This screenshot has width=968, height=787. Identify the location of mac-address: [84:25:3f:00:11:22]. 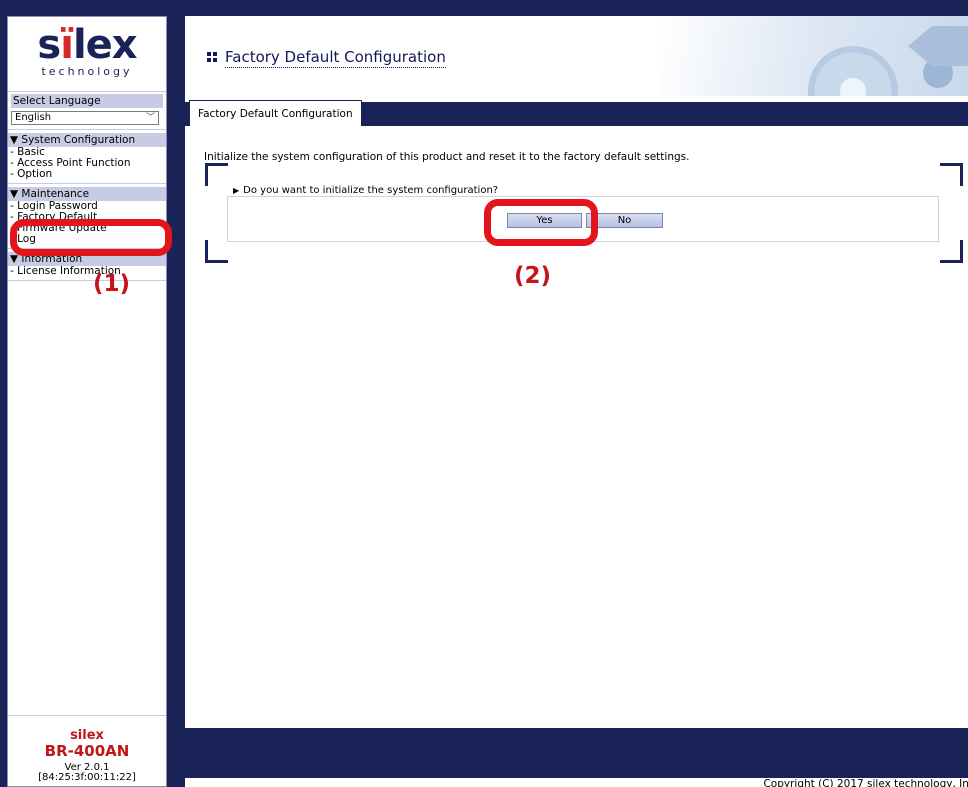
(87, 777).